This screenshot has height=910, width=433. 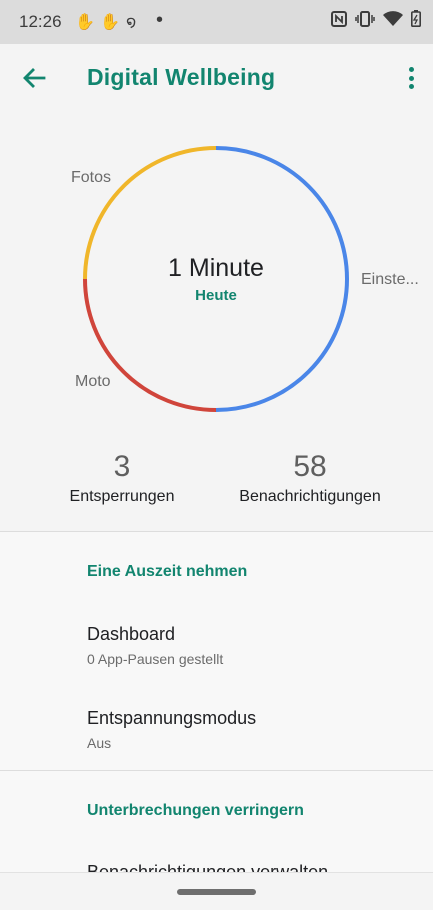 What do you see at coordinates (216, 22) in the screenshot?
I see `status-bar: 12:26 ✋ ✋ ໑ •` at bounding box center [216, 22].